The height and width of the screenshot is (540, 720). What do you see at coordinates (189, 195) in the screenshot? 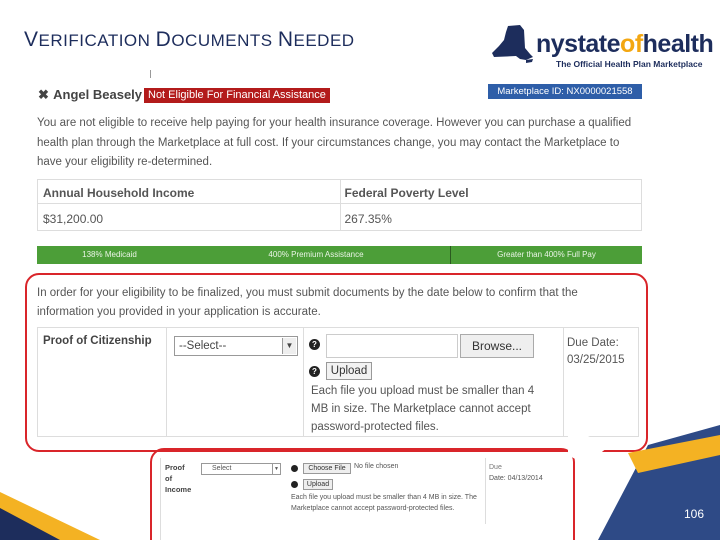
I see `income-header: Annual Household Income` at bounding box center [189, 195].